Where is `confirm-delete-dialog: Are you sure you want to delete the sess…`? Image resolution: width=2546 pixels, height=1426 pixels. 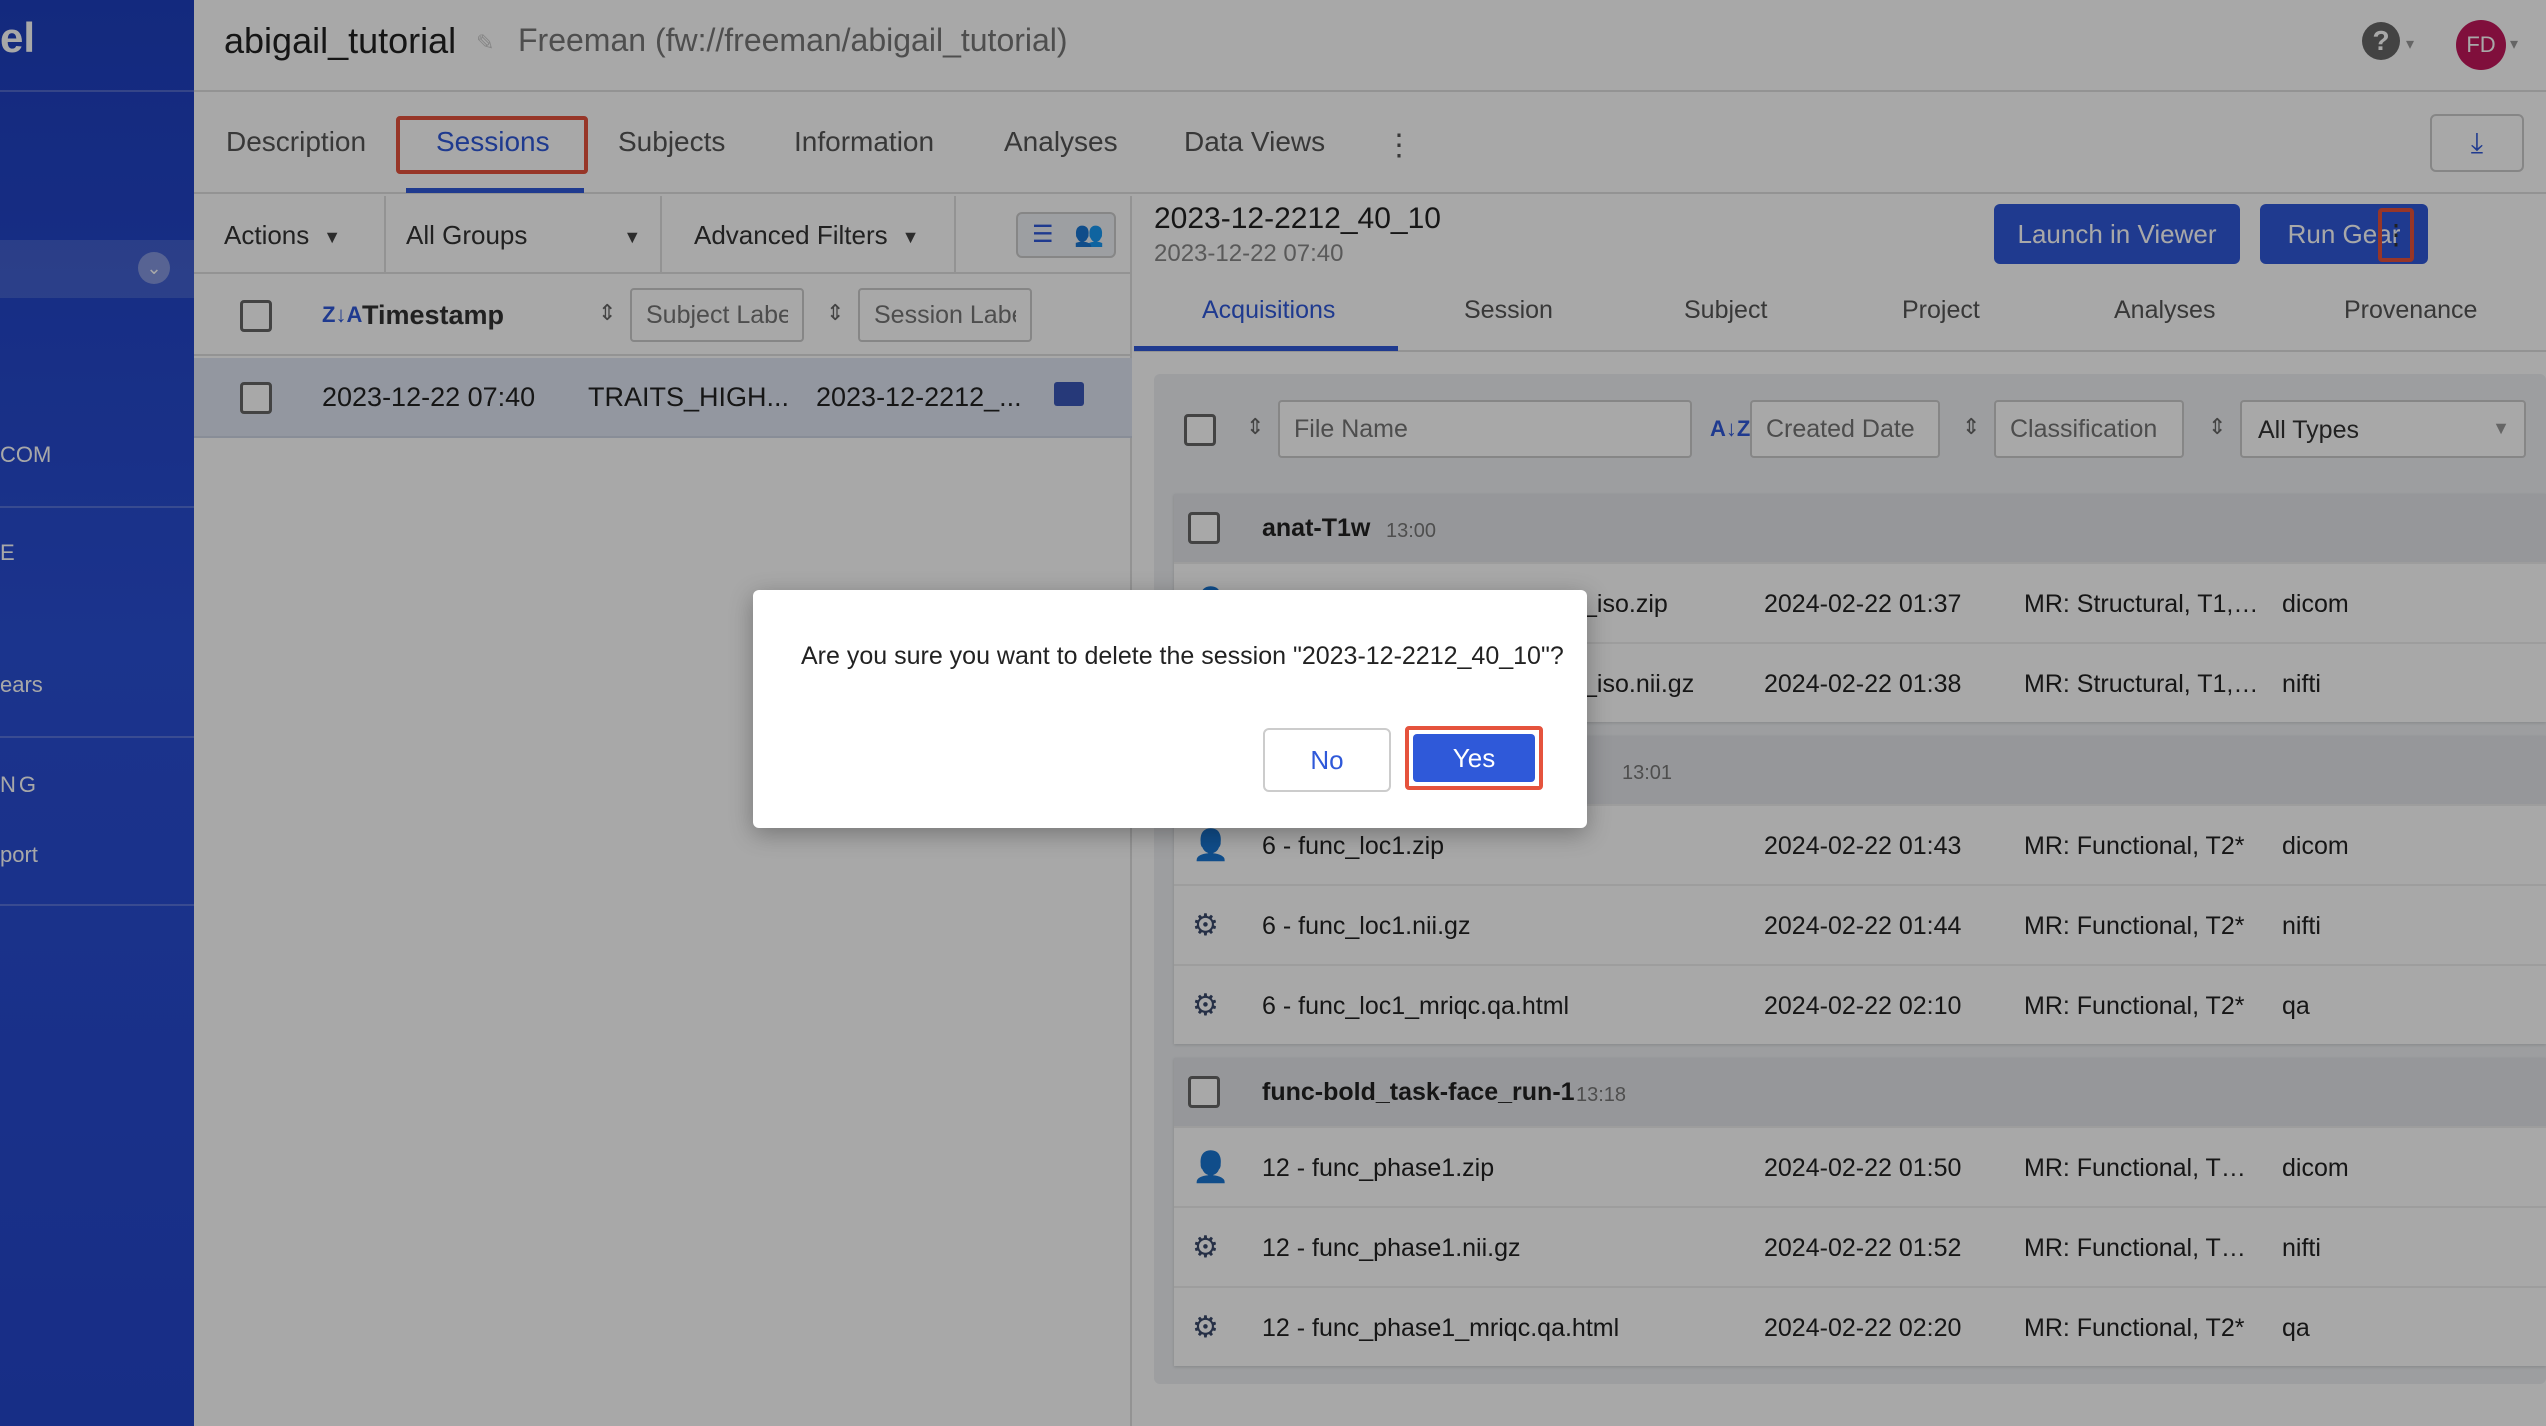 confirm-delete-dialog: Are you sure you want to delete the sess… is located at coordinates (1170, 709).